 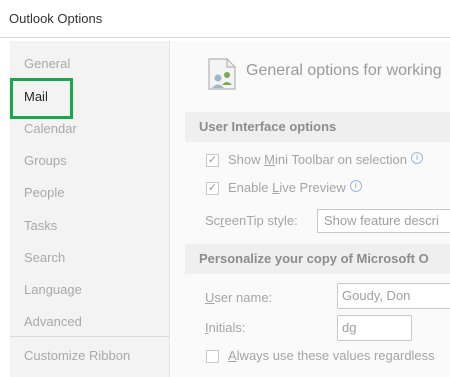 I want to click on always-use-checkbox, so click(x=212, y=356).